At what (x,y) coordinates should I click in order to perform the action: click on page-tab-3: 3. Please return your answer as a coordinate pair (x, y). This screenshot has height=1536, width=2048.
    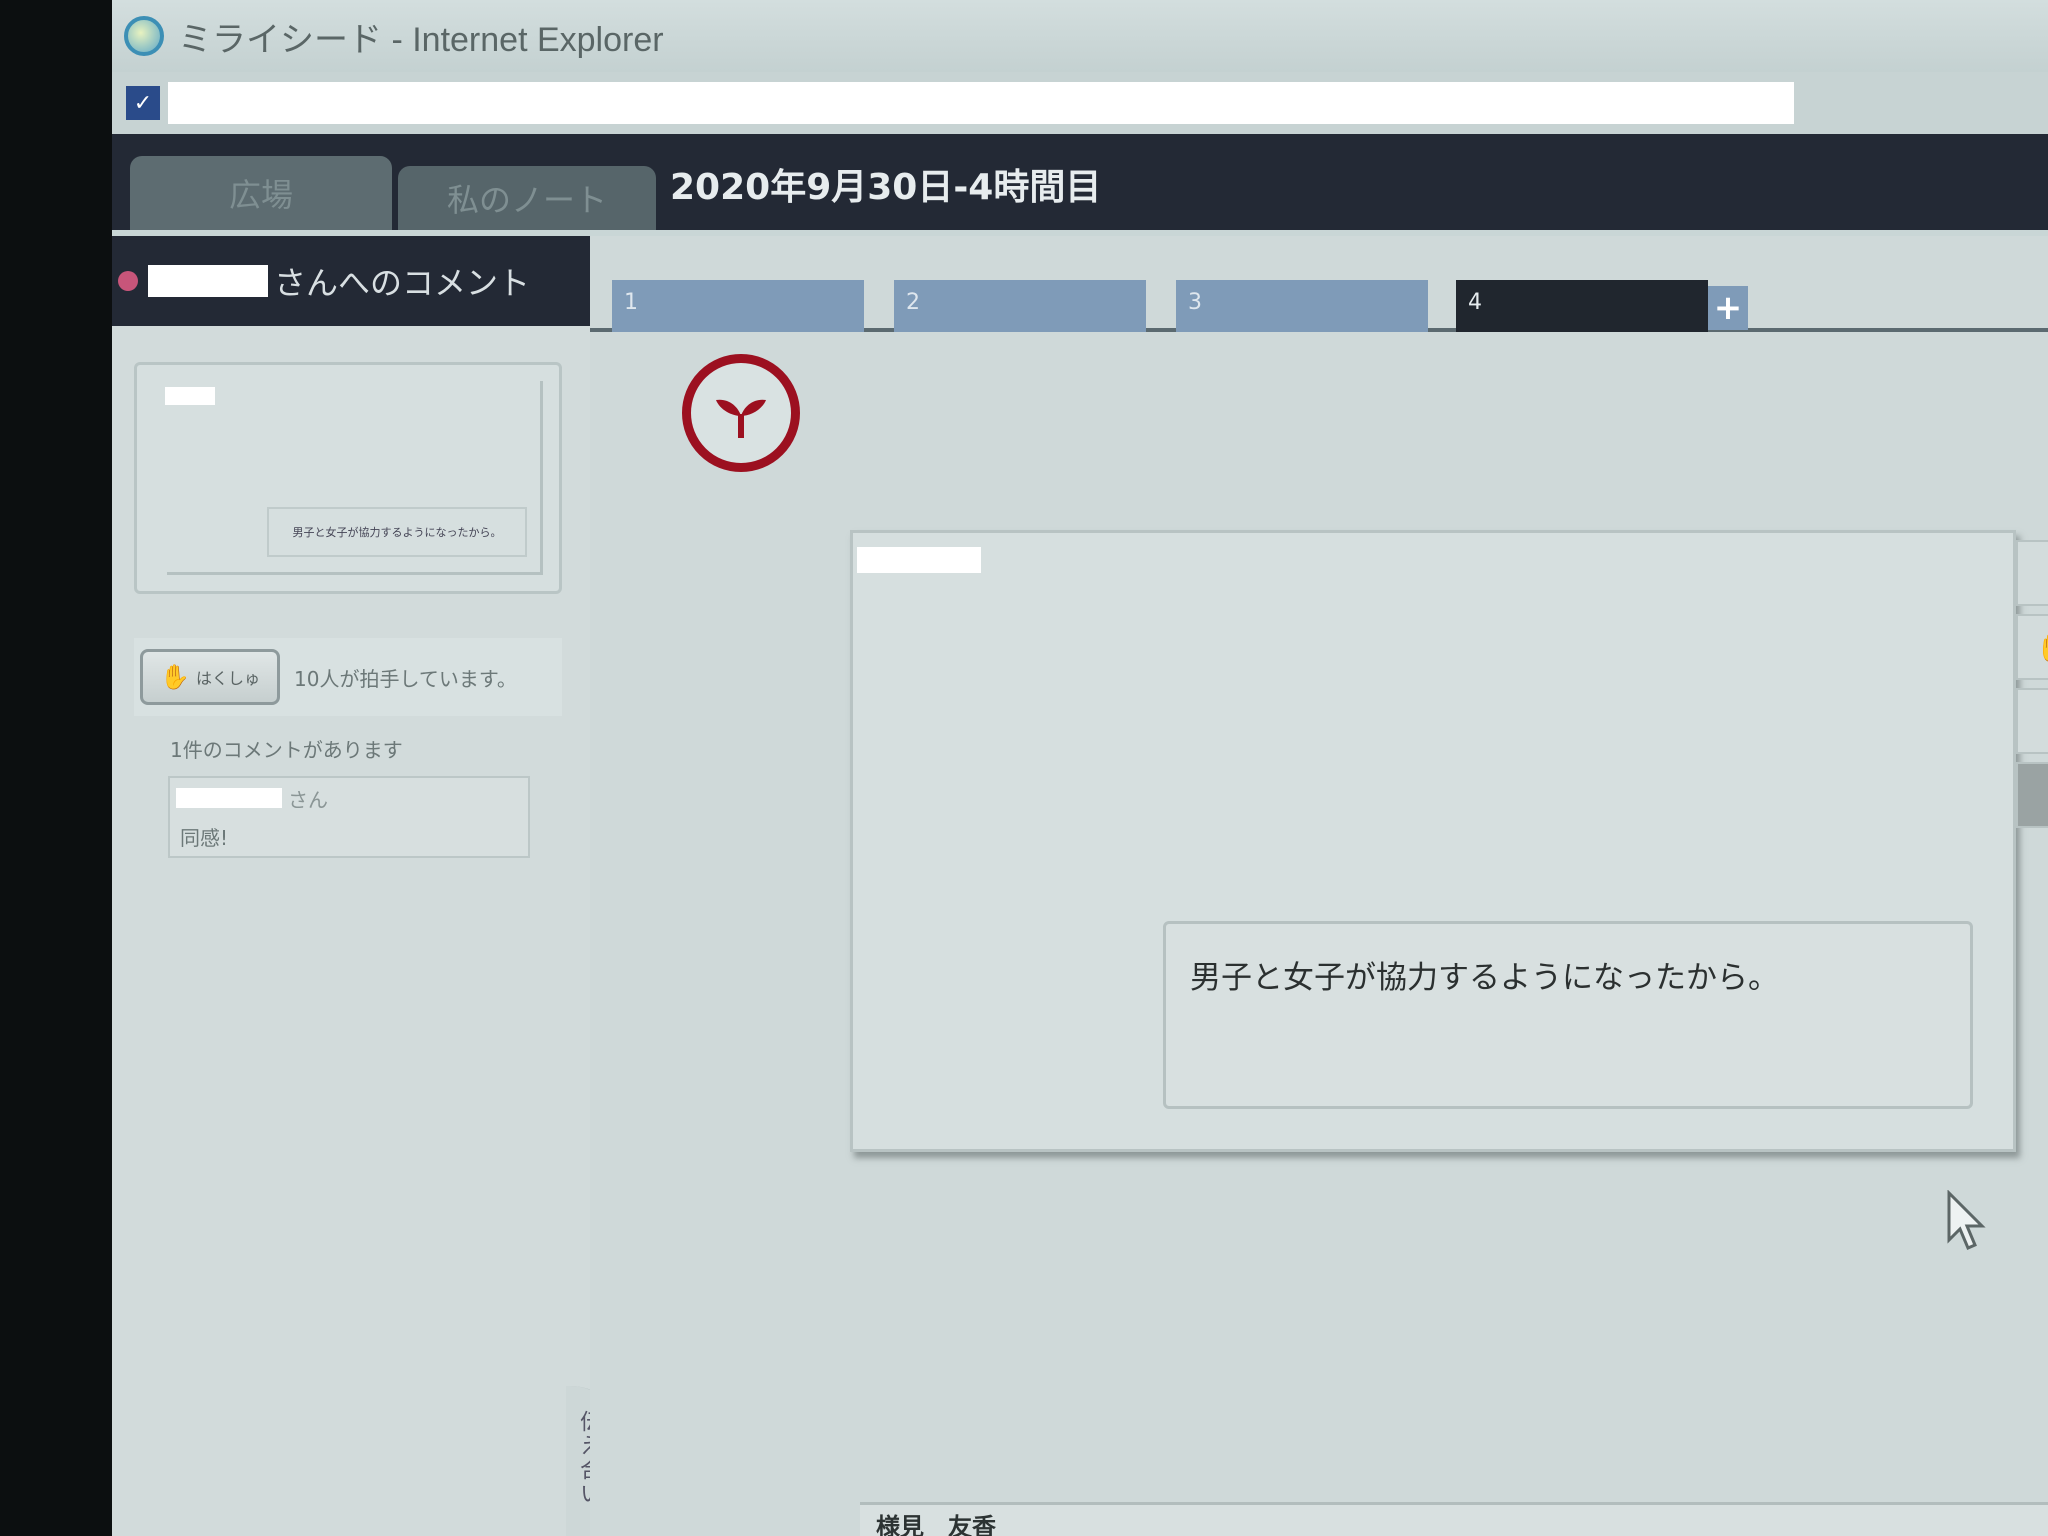
    Looking at the image, I should click on (1302, 306).